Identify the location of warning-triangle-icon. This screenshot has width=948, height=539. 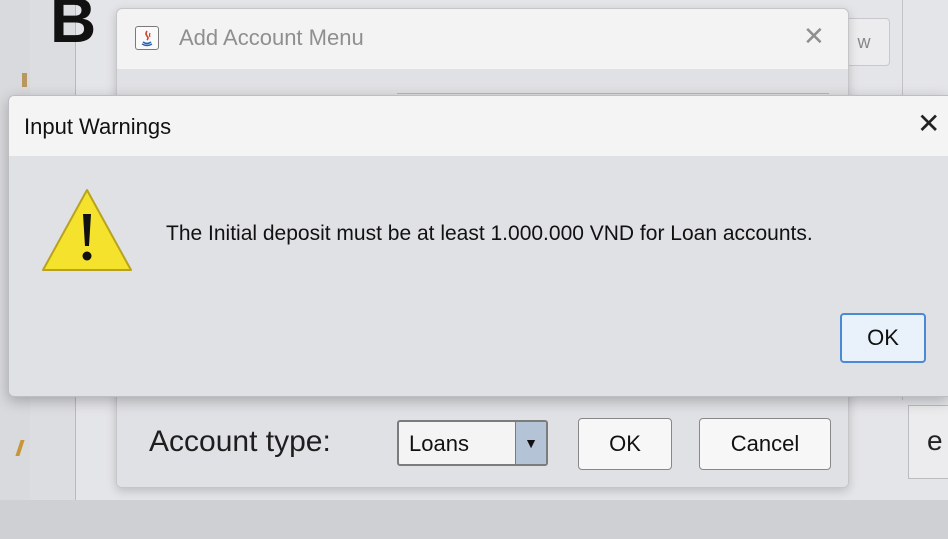
(87, 231).